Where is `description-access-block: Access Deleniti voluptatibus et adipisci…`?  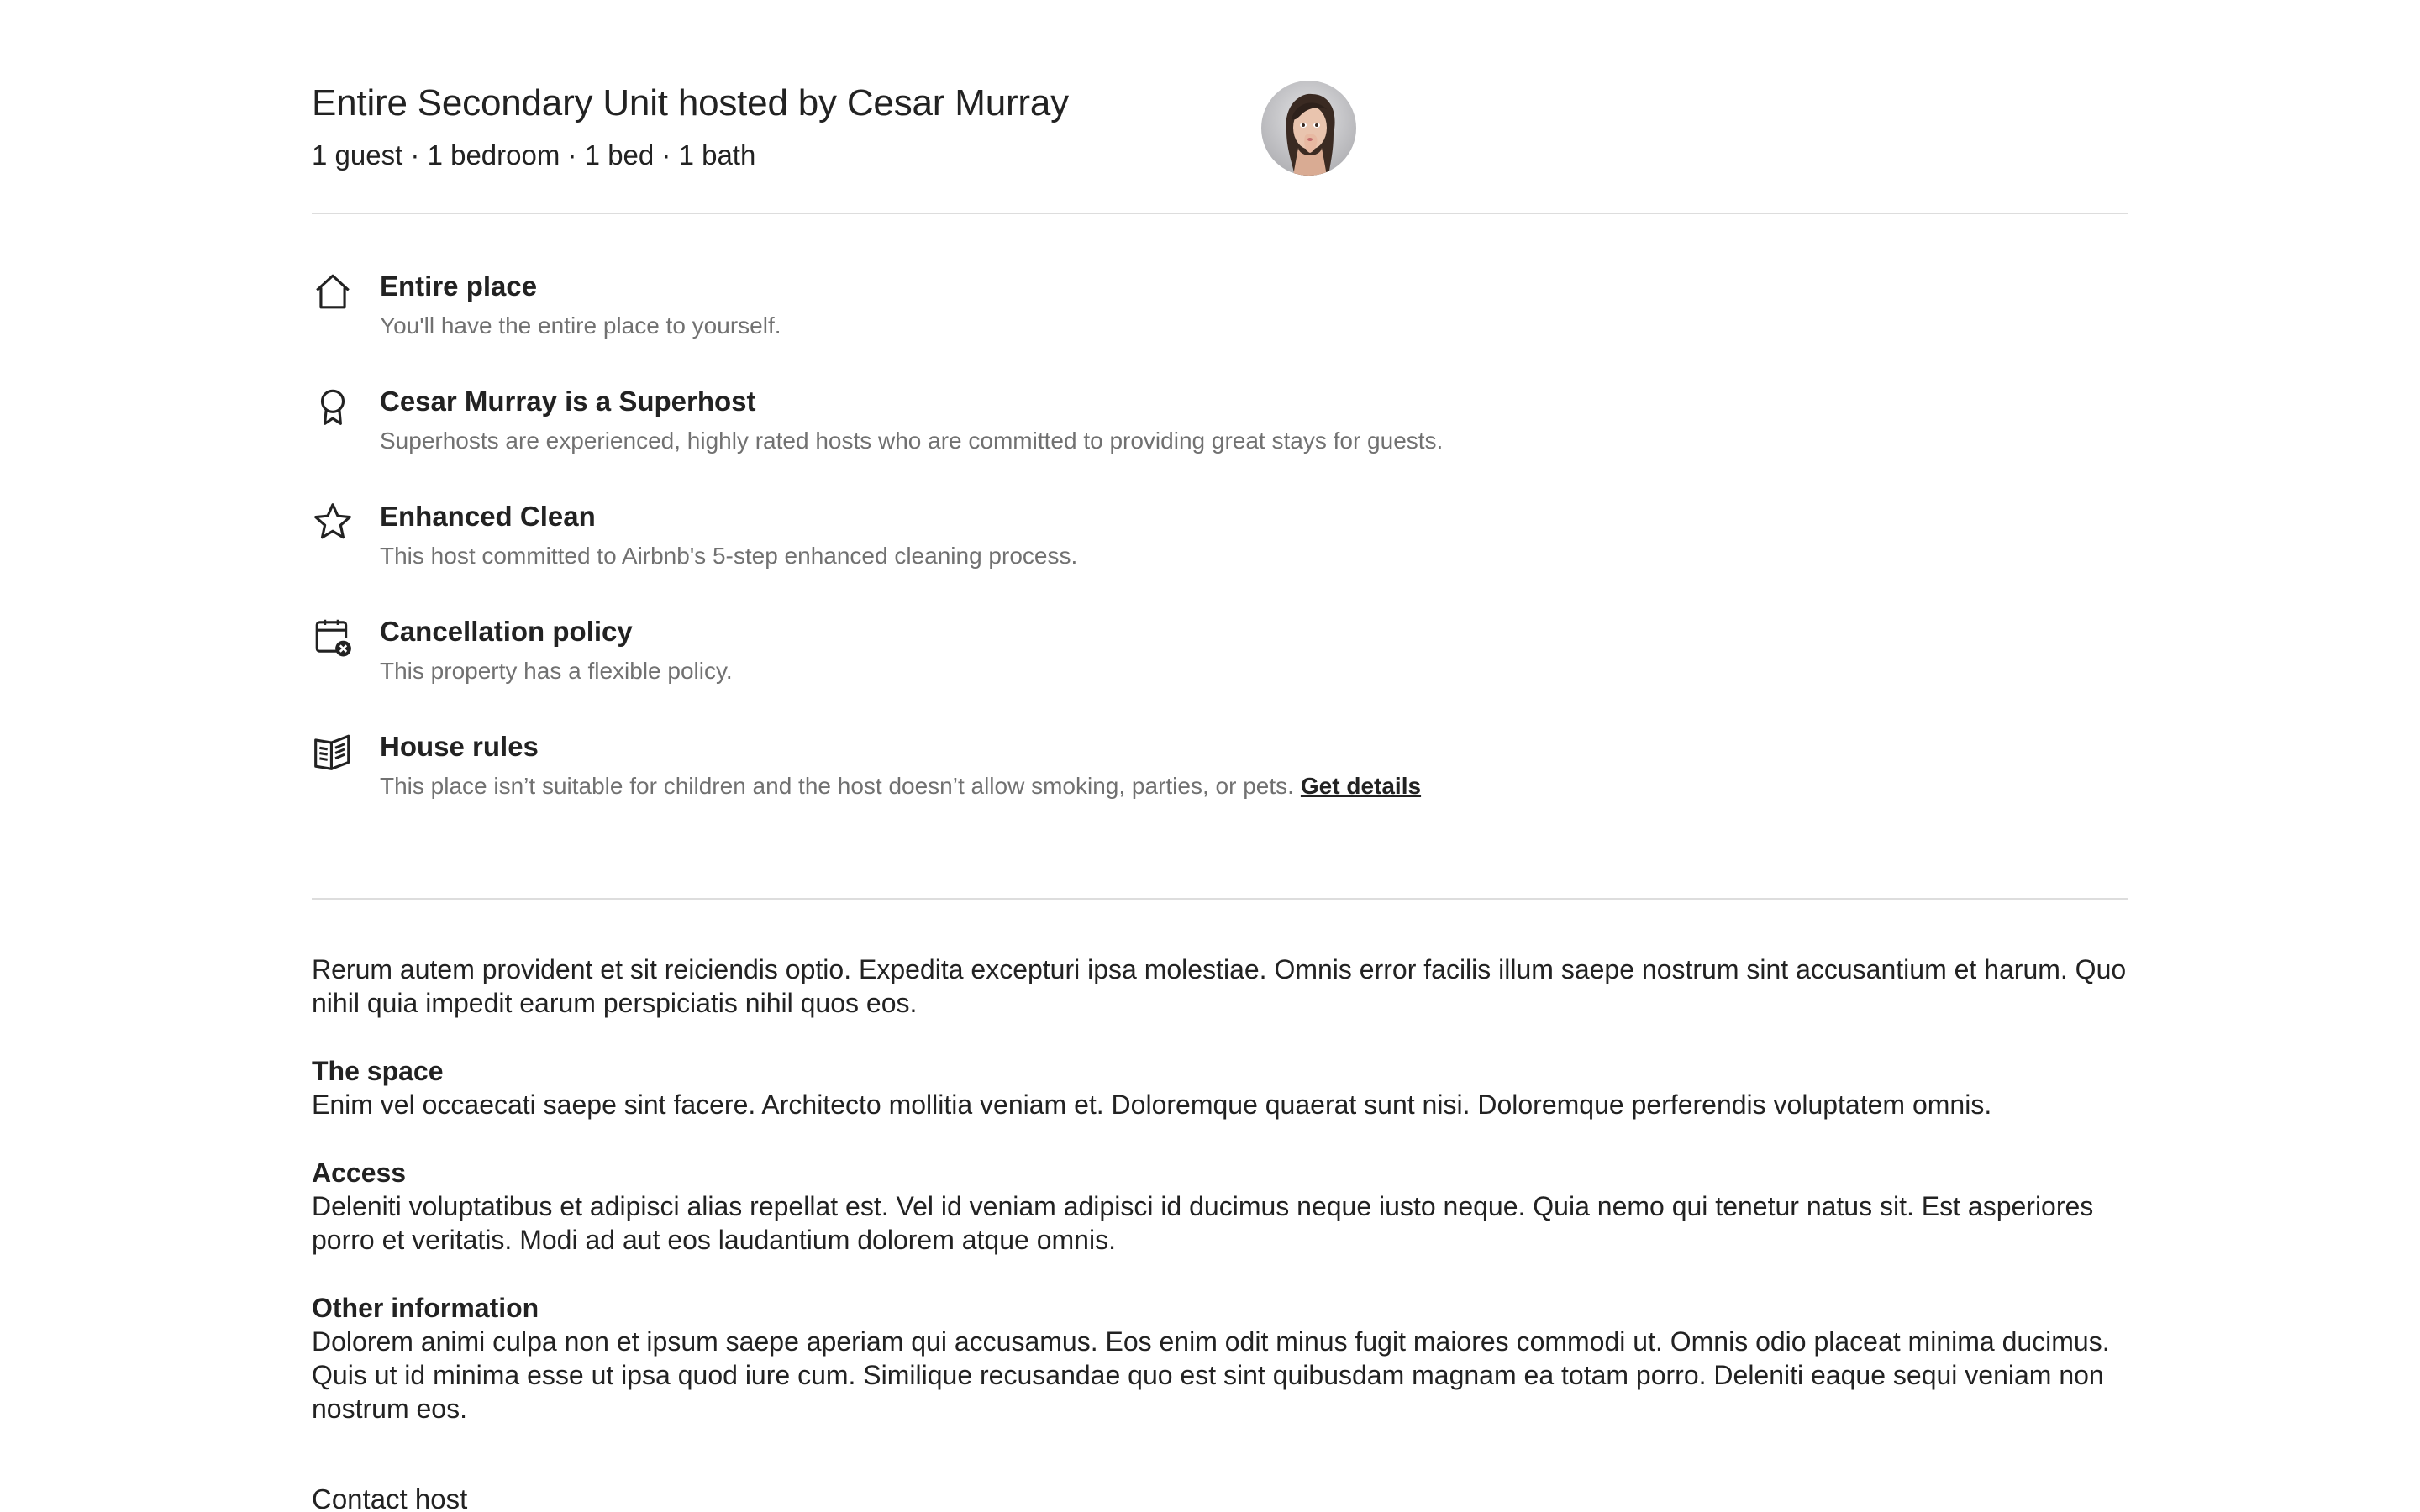
description-access-block: Access Deleniti voluptatibus et adipisci… is located at coordinates (1220, 1206).